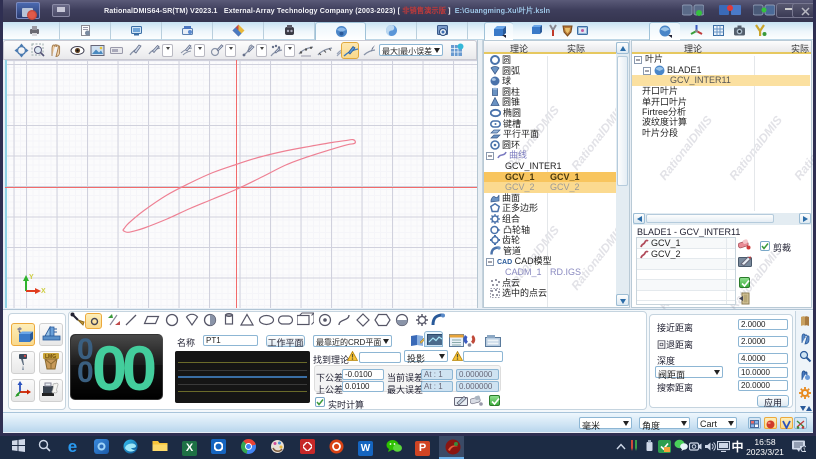 This screenshot has height=459, width=816. What do you see at coordinates (804, 449) in the screenshot?
I see `svg-text: 1` at bounding box center [804, 449].